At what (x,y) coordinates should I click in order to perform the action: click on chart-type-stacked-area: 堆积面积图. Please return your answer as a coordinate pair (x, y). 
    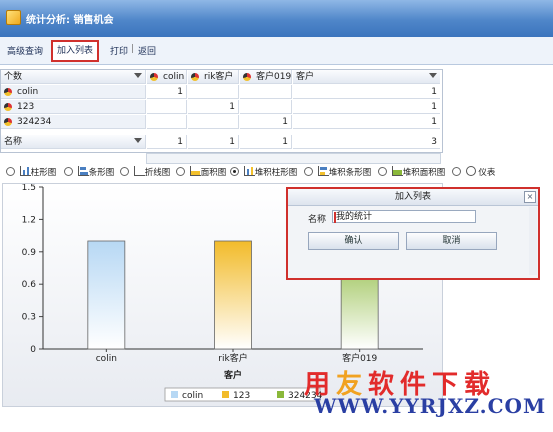
    Looking at the image, I should click on (411, 173).